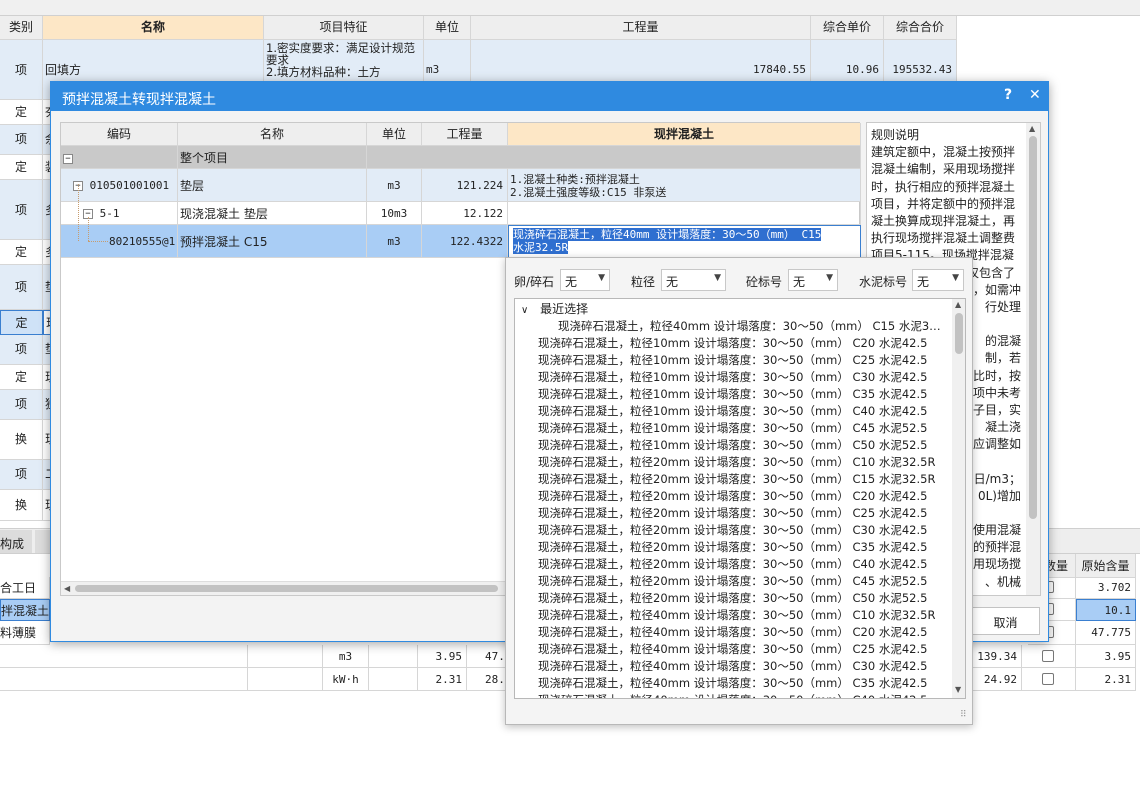 Image resolution: width=1140 pixels, height=790 pixels. I want to click on bottom-row-unit: kW·h, so click(346, 679).